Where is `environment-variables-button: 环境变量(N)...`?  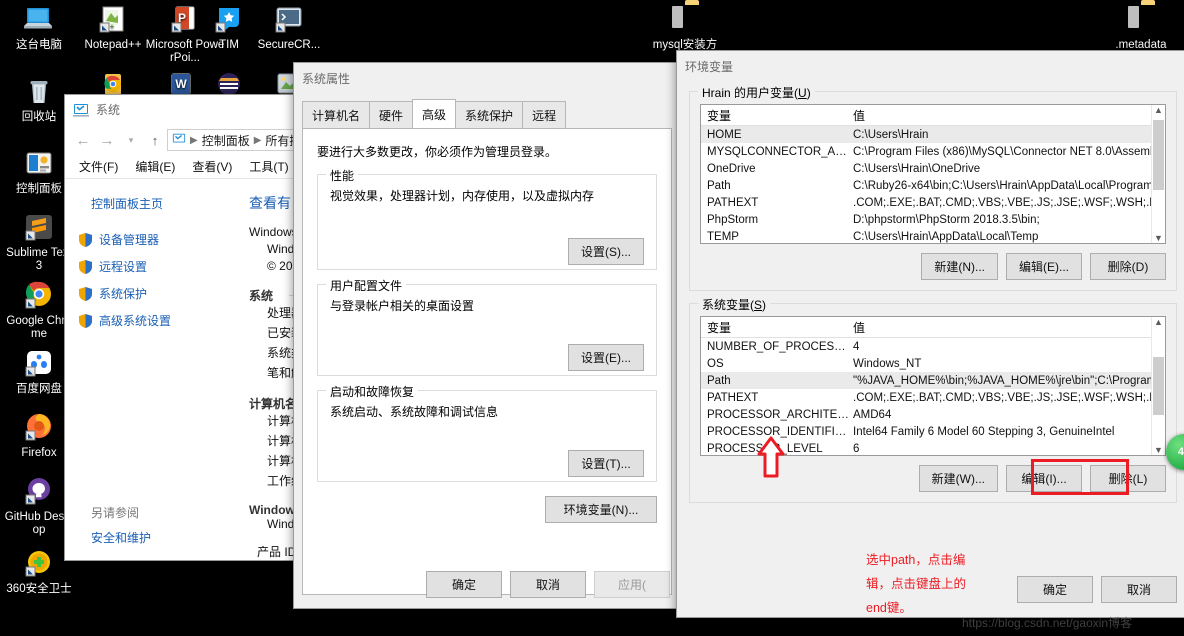
environment-variables-button: 环境变量(N)... is located at coordinates (601, 509).